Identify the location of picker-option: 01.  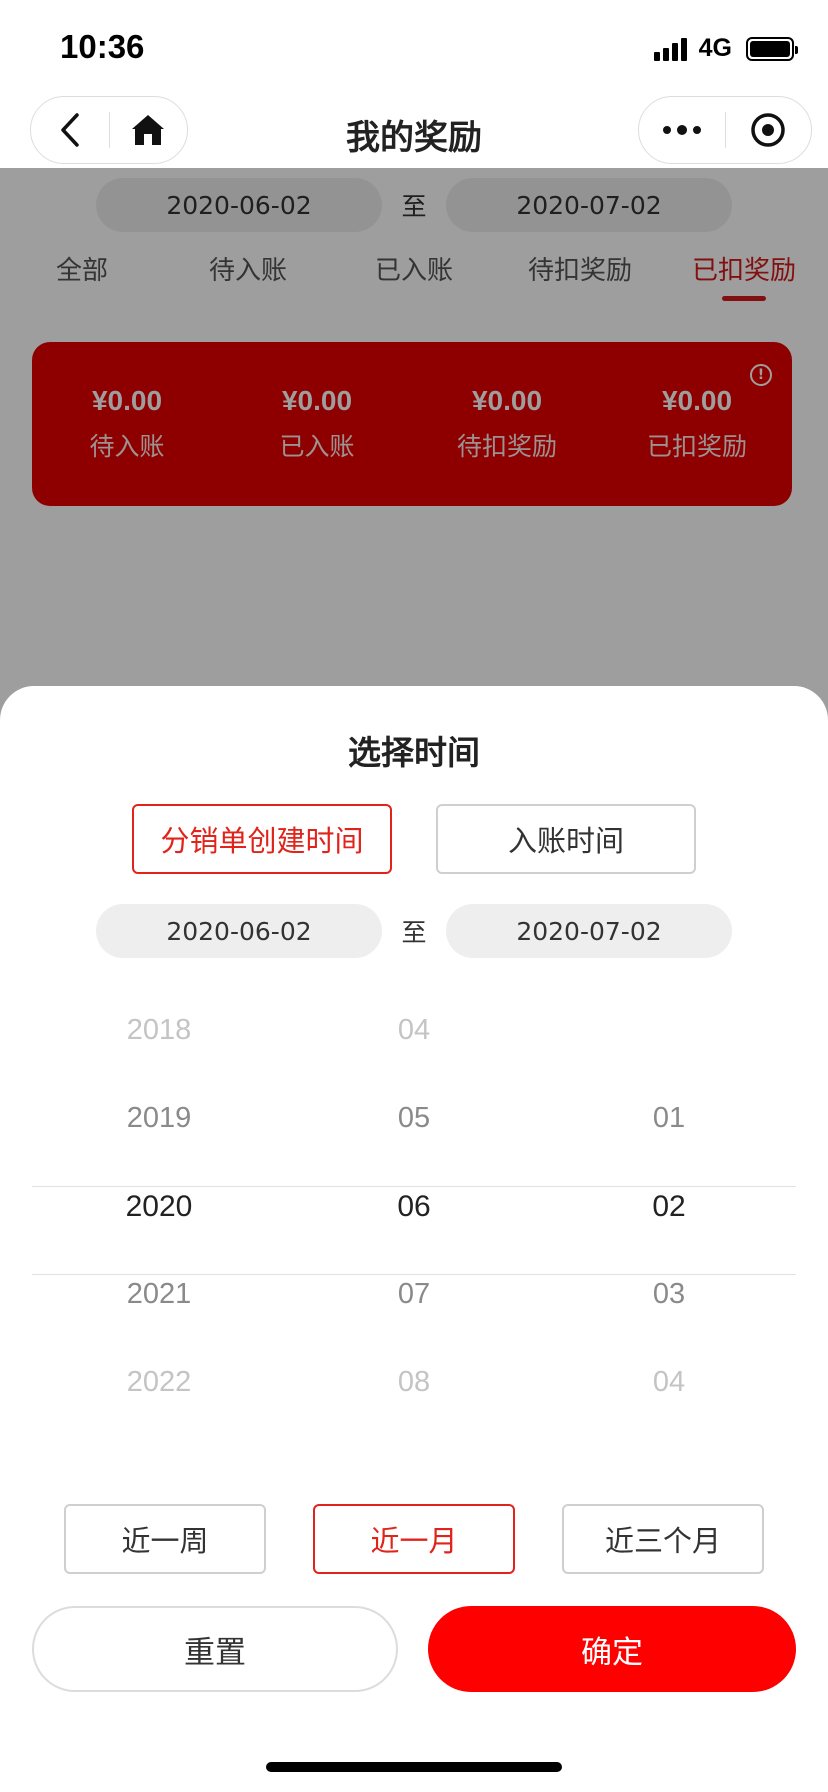
(669, 1118).